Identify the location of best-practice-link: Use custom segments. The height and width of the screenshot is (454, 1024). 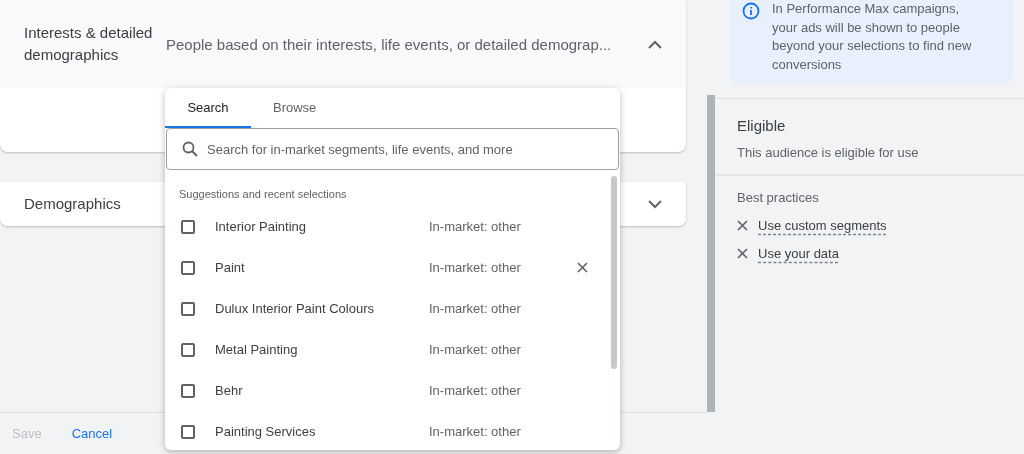
(822, 225).